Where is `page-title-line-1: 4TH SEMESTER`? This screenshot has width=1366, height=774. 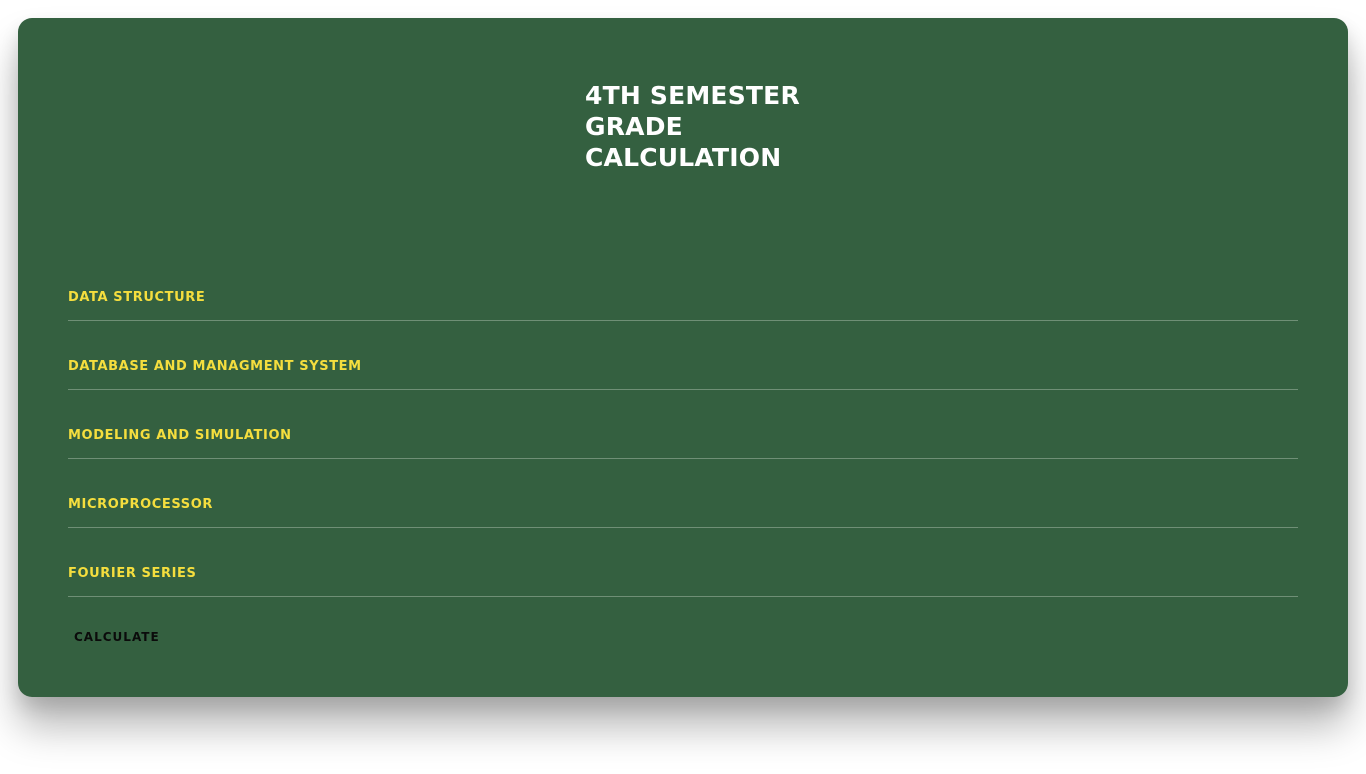 page-title-line-1: 4TH SEMESTER is located at coordinates (692, 95).